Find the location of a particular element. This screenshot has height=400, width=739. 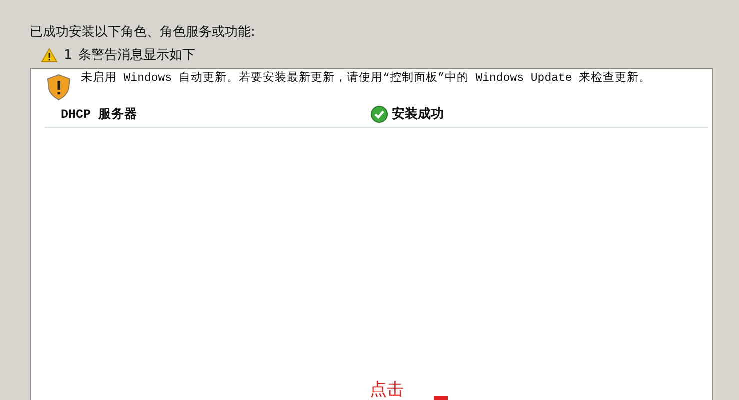

warning-count: 1 is located at coordinates (68, 55).